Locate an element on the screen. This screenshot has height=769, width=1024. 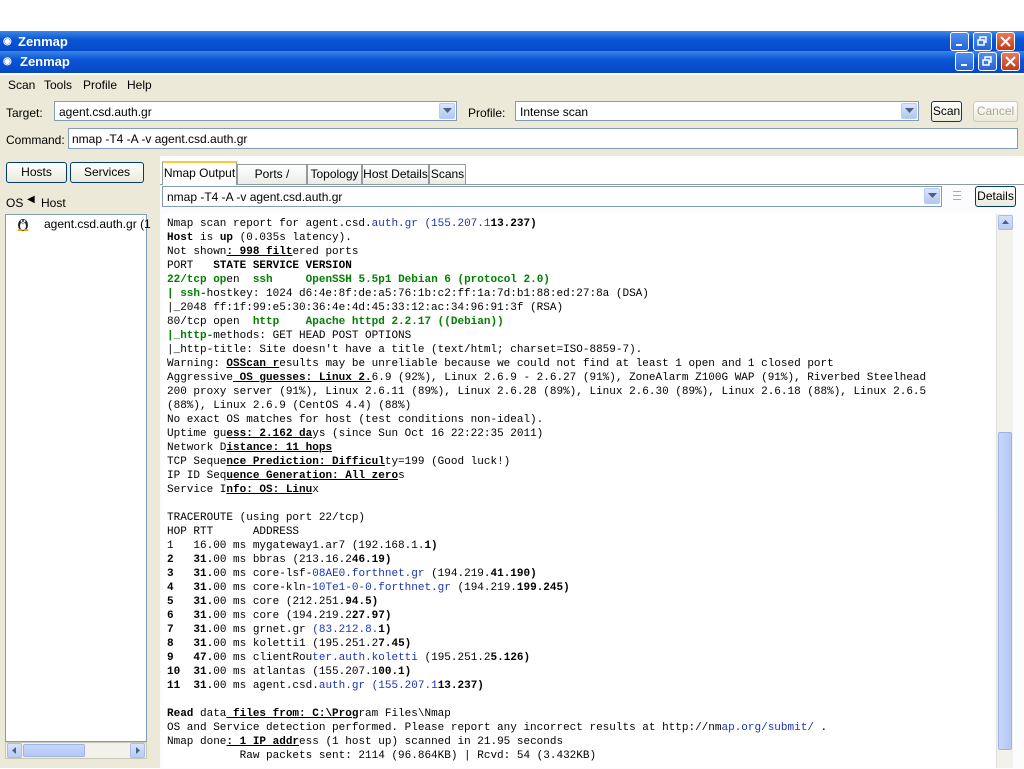
outer-window-title: Zenmap is located at coordinates (43, 41).